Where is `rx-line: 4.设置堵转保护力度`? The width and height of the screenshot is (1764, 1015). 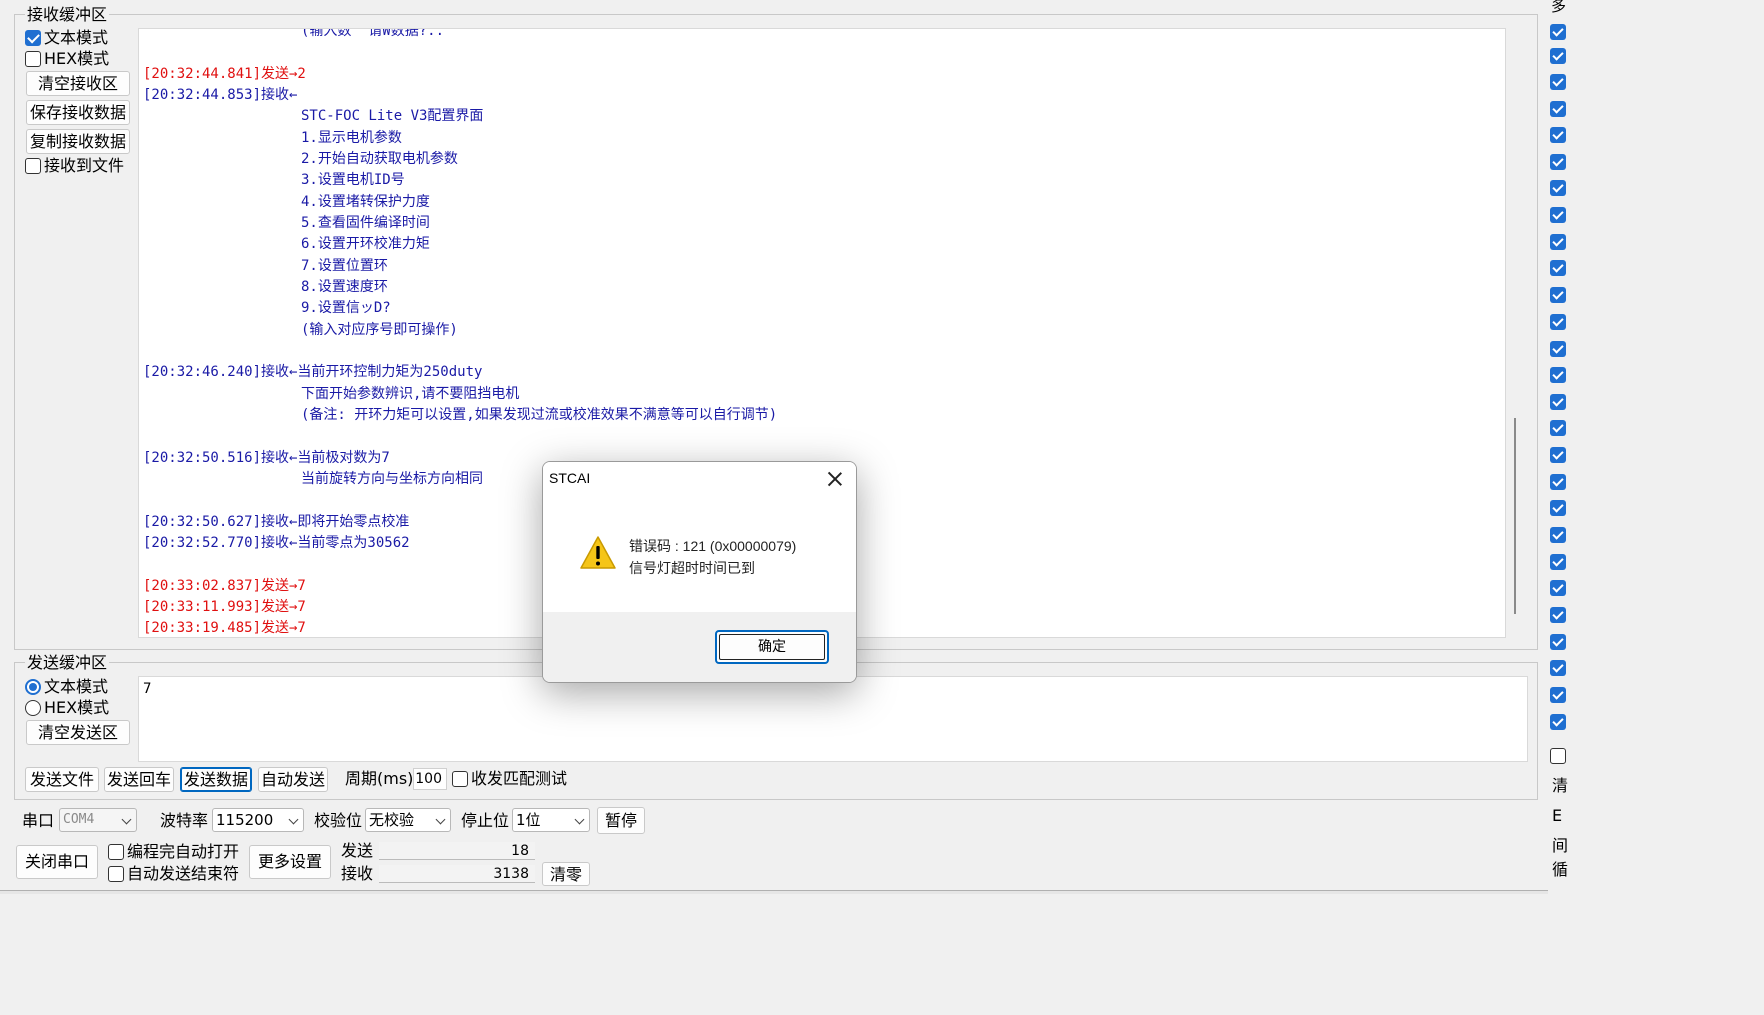
rx-line: 4.设置堵转保护力度 is located at coordinates (365, 202).